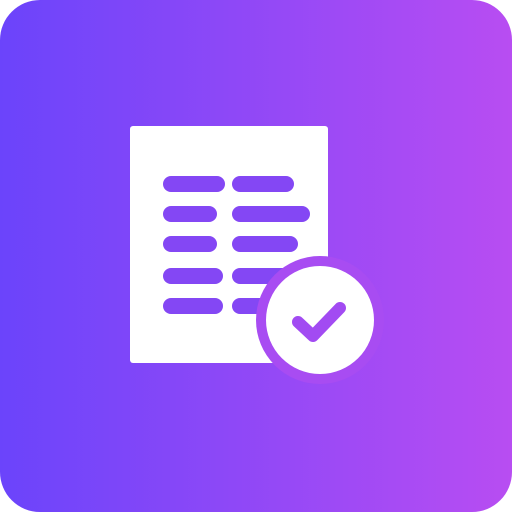 This screenshot has height=512, width=512. What do you see at coordinates (320, 320) in the screenshot?
I see `check-badge-icon` at bounding box center [320, 320].